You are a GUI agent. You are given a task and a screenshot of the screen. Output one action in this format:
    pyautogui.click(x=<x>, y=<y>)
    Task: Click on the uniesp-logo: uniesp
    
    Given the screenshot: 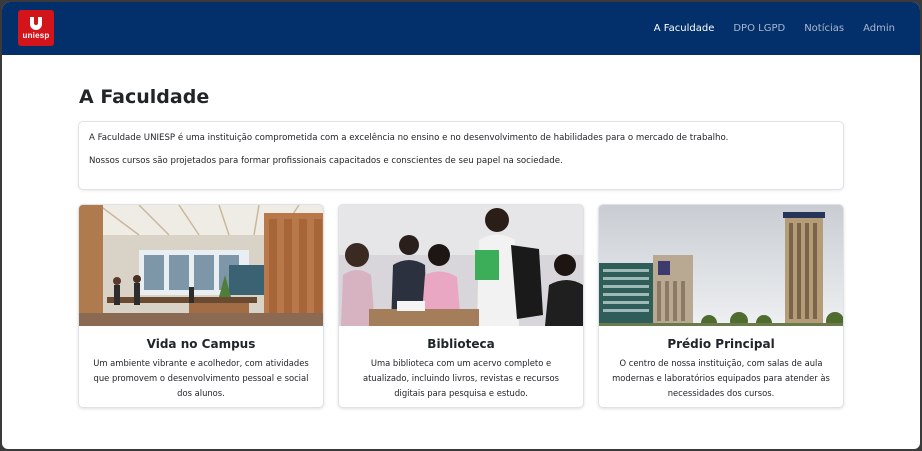 What is the action you would take?
    pyautogui.click(x=36, y=28)
    